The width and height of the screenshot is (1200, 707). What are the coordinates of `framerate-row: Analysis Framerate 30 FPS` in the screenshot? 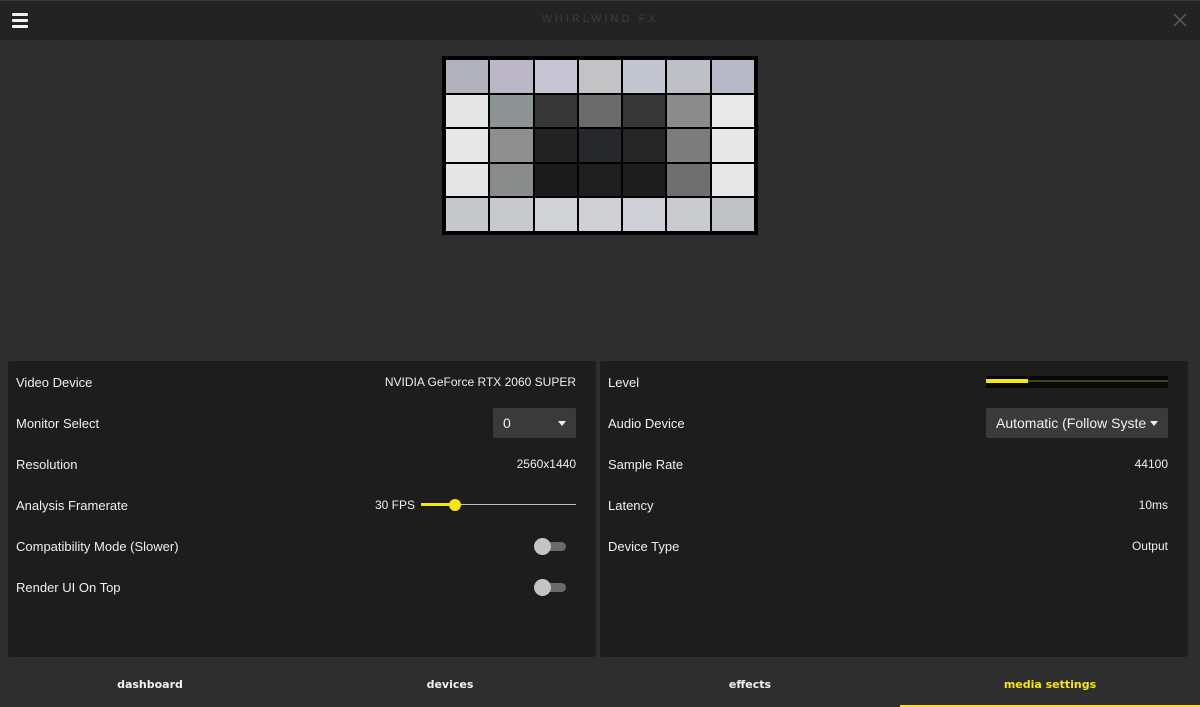 It's located at (296, 505).